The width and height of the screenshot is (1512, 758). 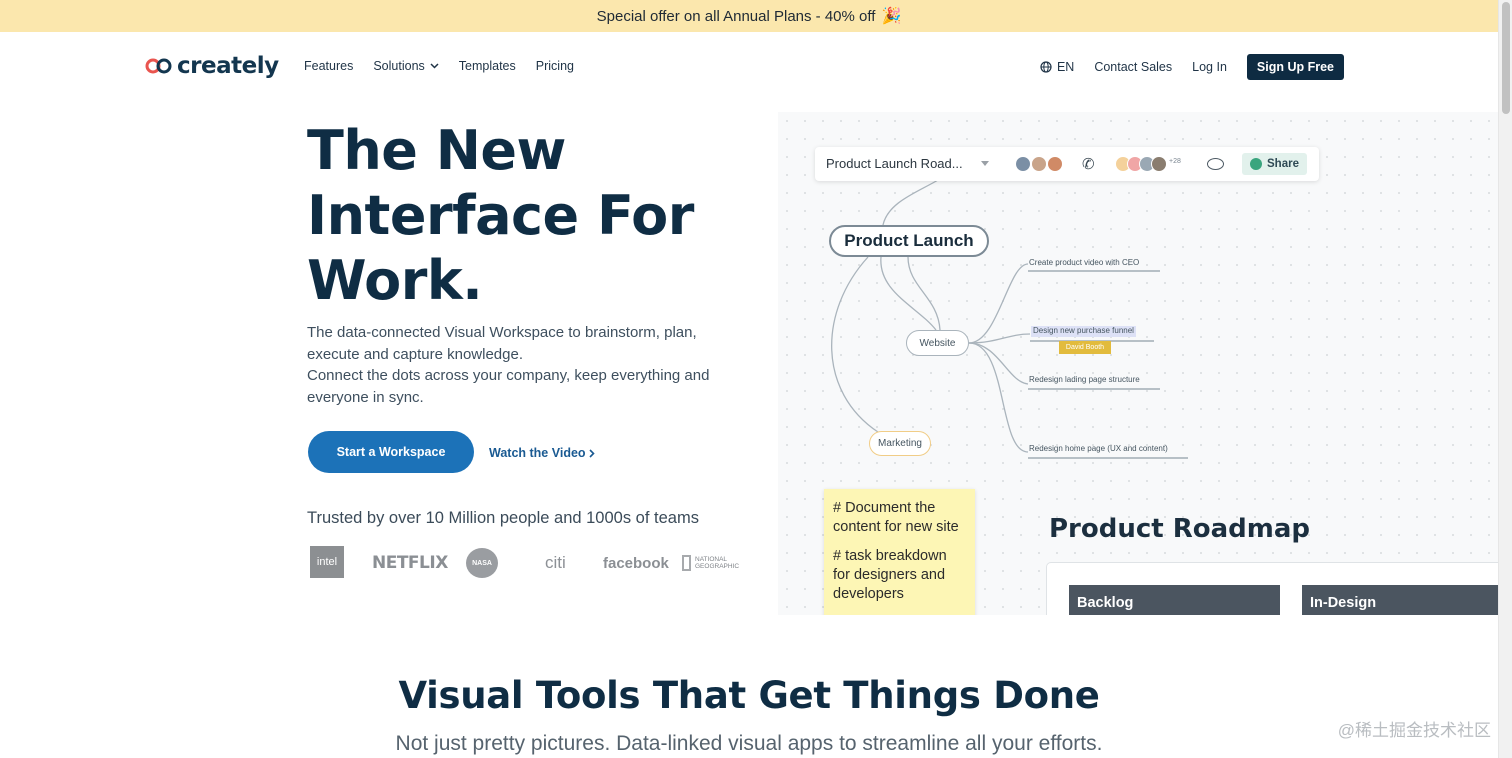 I want to click on creately-logo: creately, so click(x=212, y=66).